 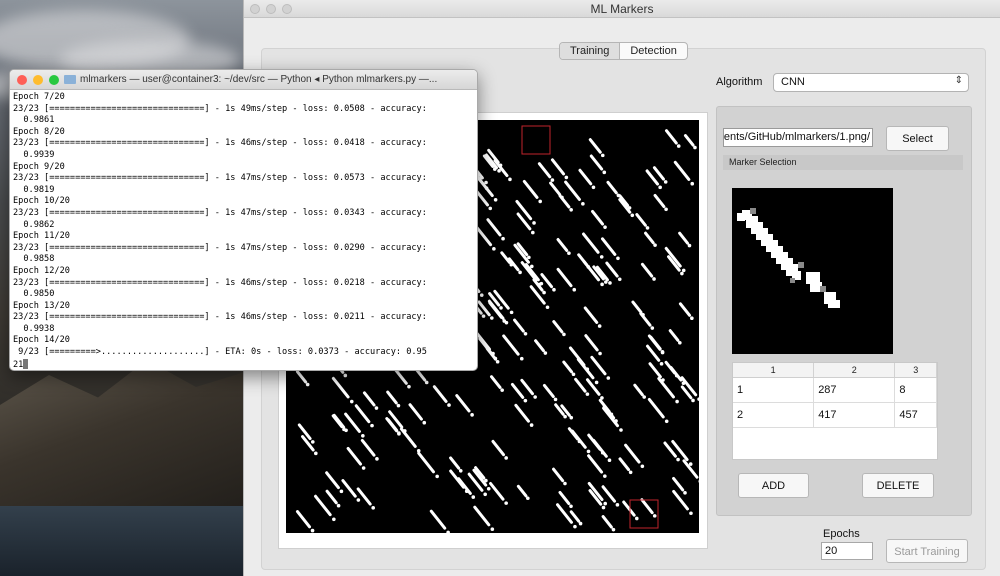 I want to click on terminal-line: Epoch 9/20, so click(x=39, y=166).